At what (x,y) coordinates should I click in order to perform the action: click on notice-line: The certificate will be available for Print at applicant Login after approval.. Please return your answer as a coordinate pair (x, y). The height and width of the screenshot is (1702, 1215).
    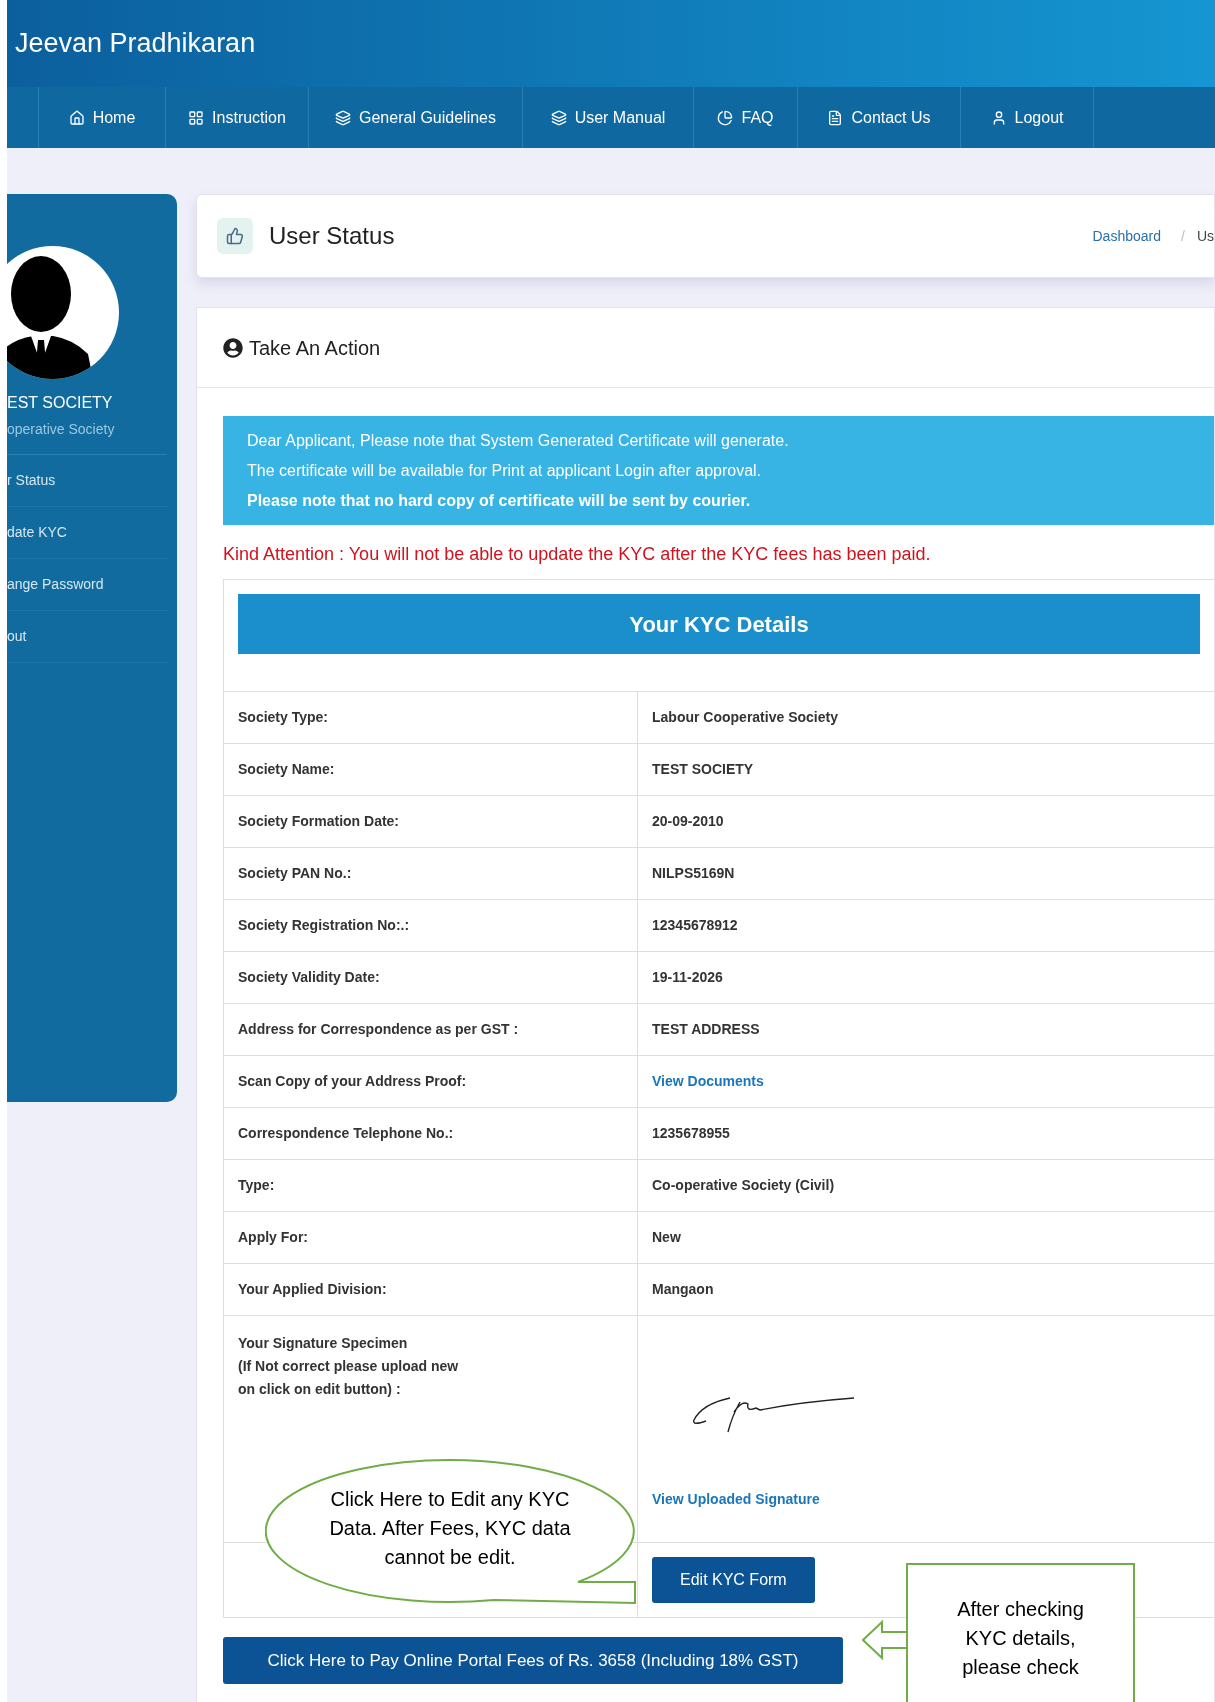
    Looking at the image, I should click on (505, 470).